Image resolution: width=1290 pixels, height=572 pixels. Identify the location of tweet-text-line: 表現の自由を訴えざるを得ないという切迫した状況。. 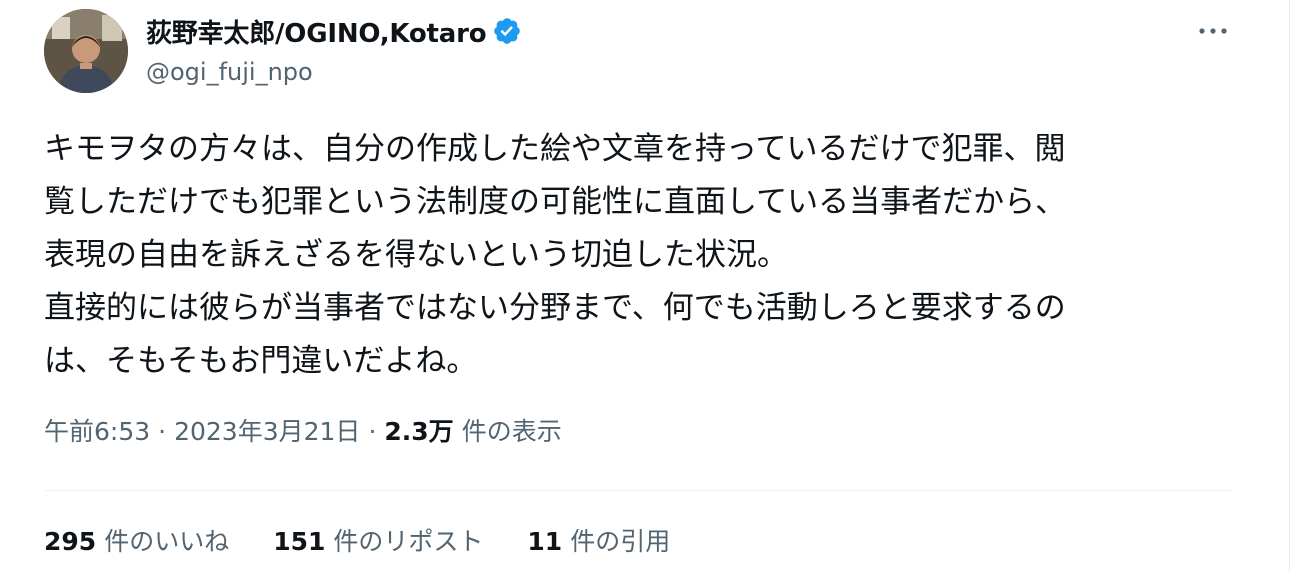
(416, 255).